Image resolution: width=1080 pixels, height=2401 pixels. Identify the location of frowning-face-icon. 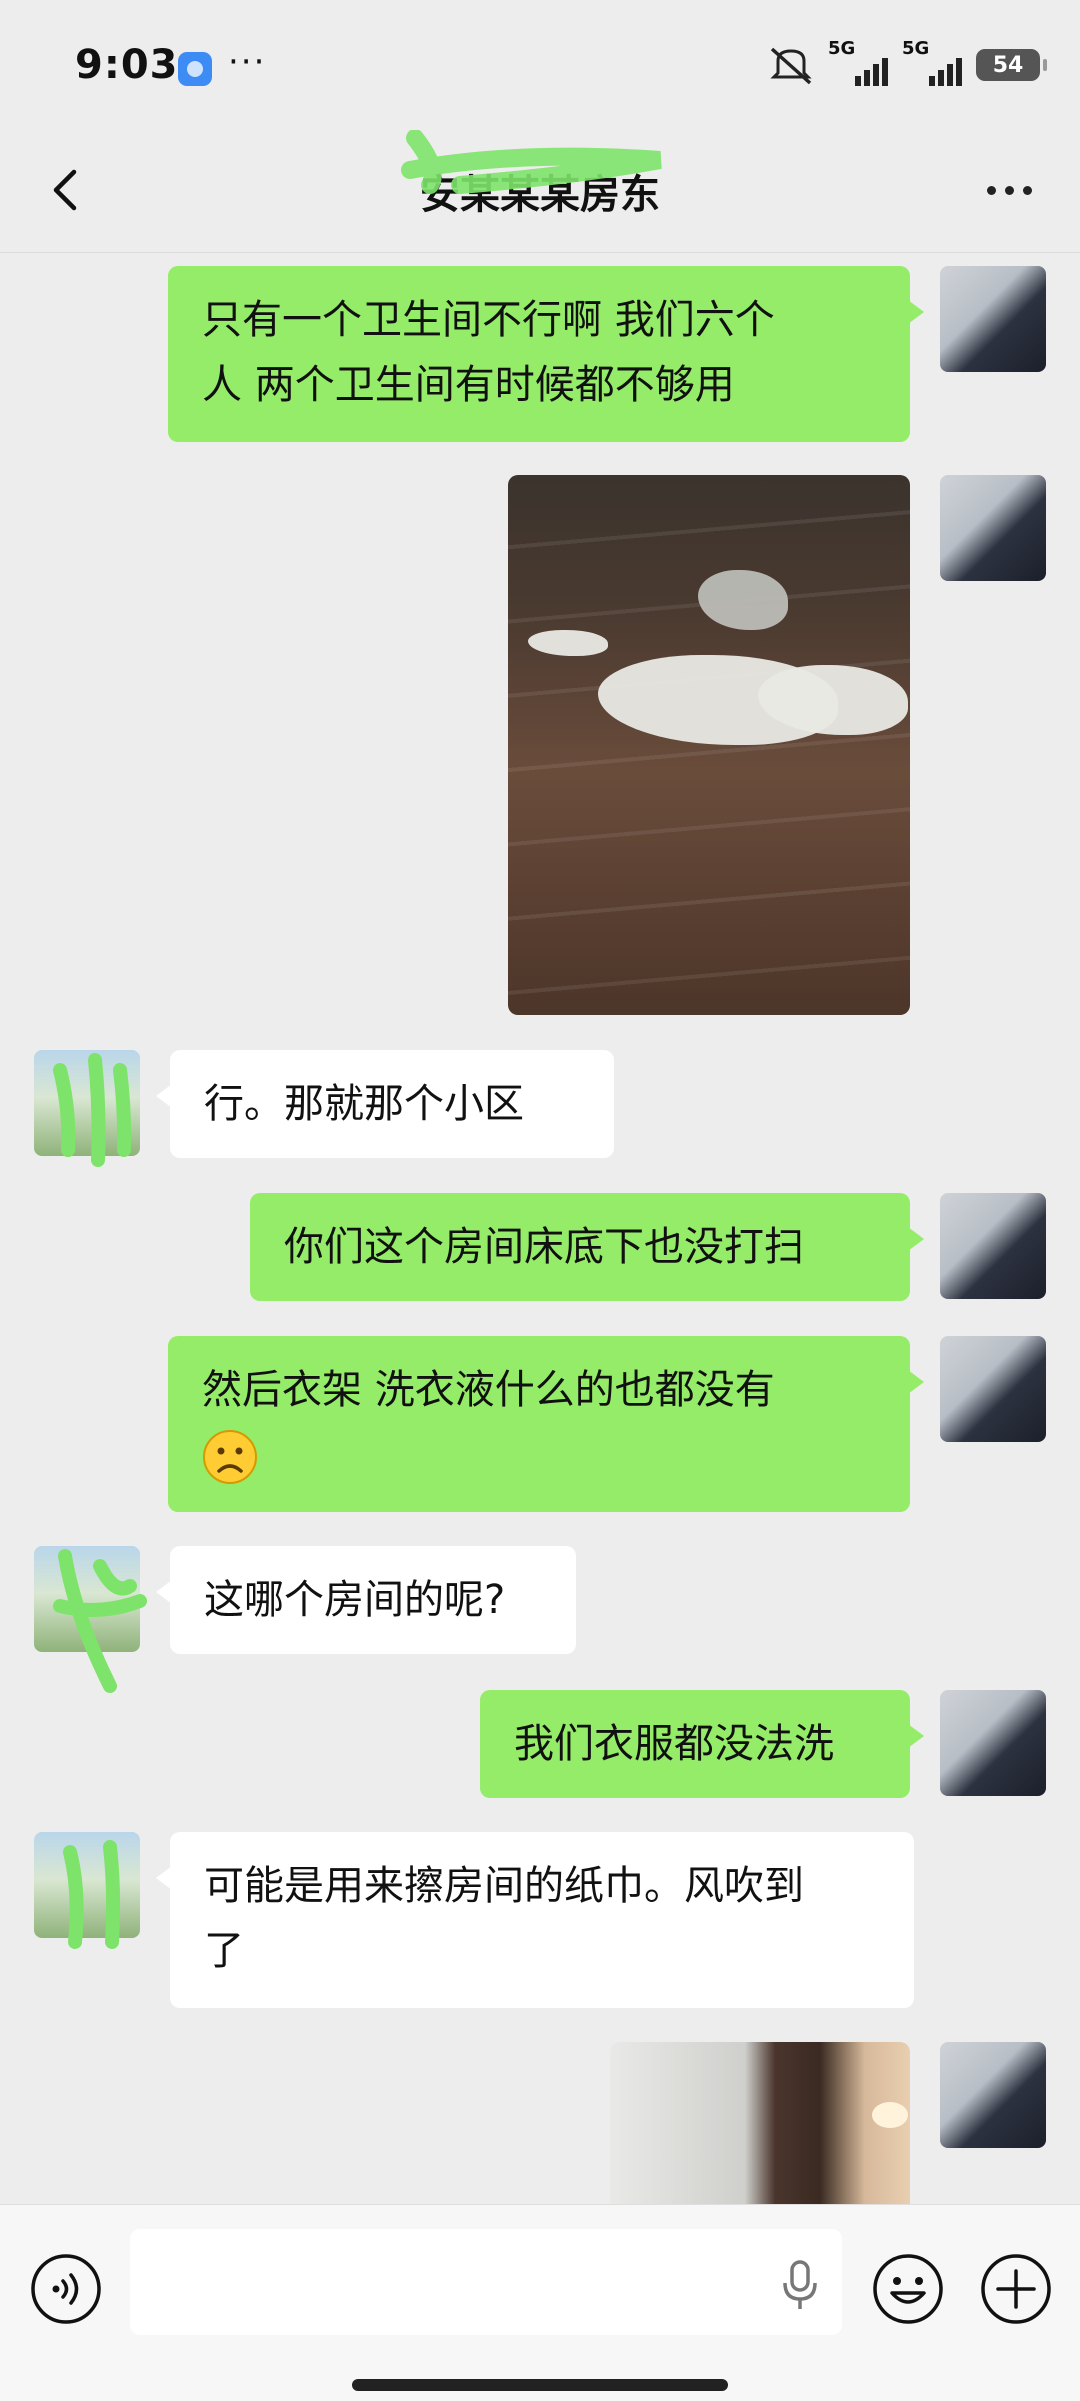
(230, 1457).